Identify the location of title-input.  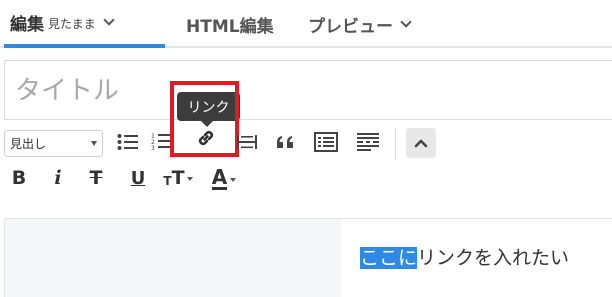
(305, 91).